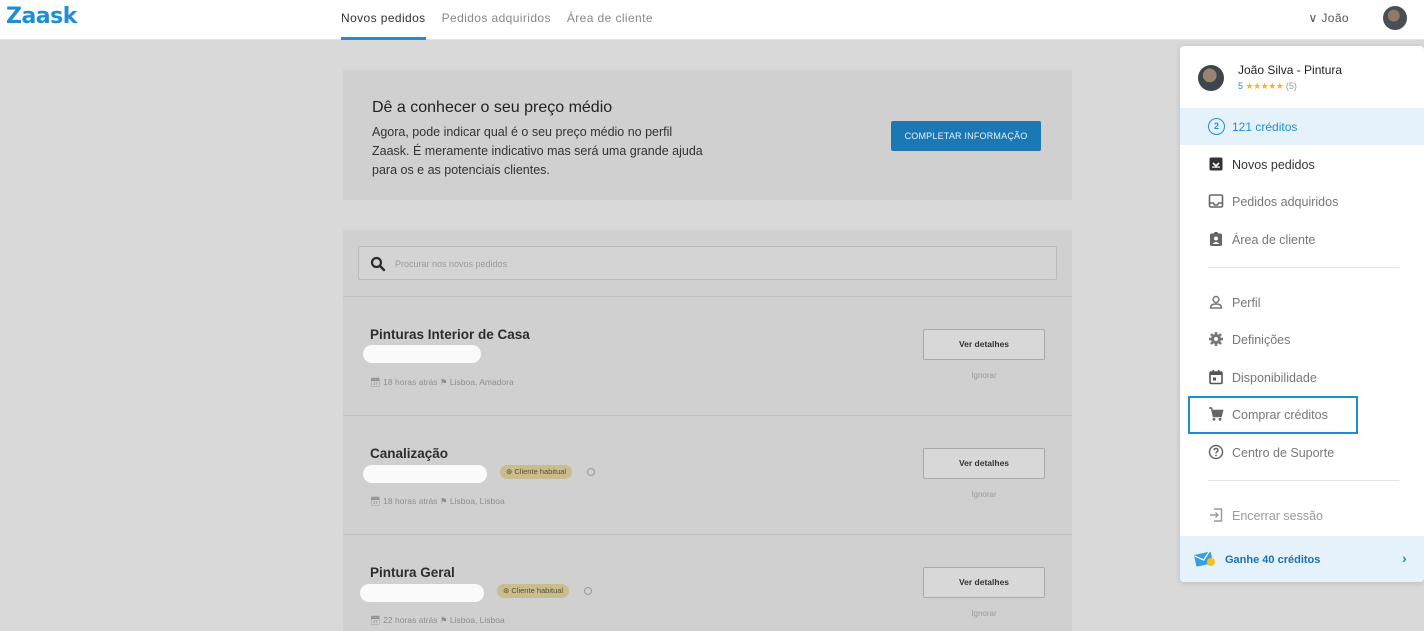 This screenshot has height=631, width=1424. I want to click on profile-avatar, so click(1211, 78).